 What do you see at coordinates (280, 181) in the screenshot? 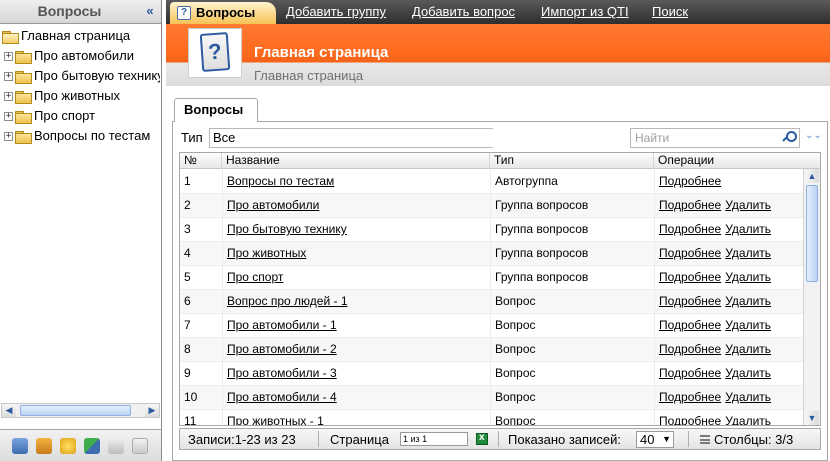
I see `row-name-link: Вопросы по тестам` at bounding box center [280, 181].